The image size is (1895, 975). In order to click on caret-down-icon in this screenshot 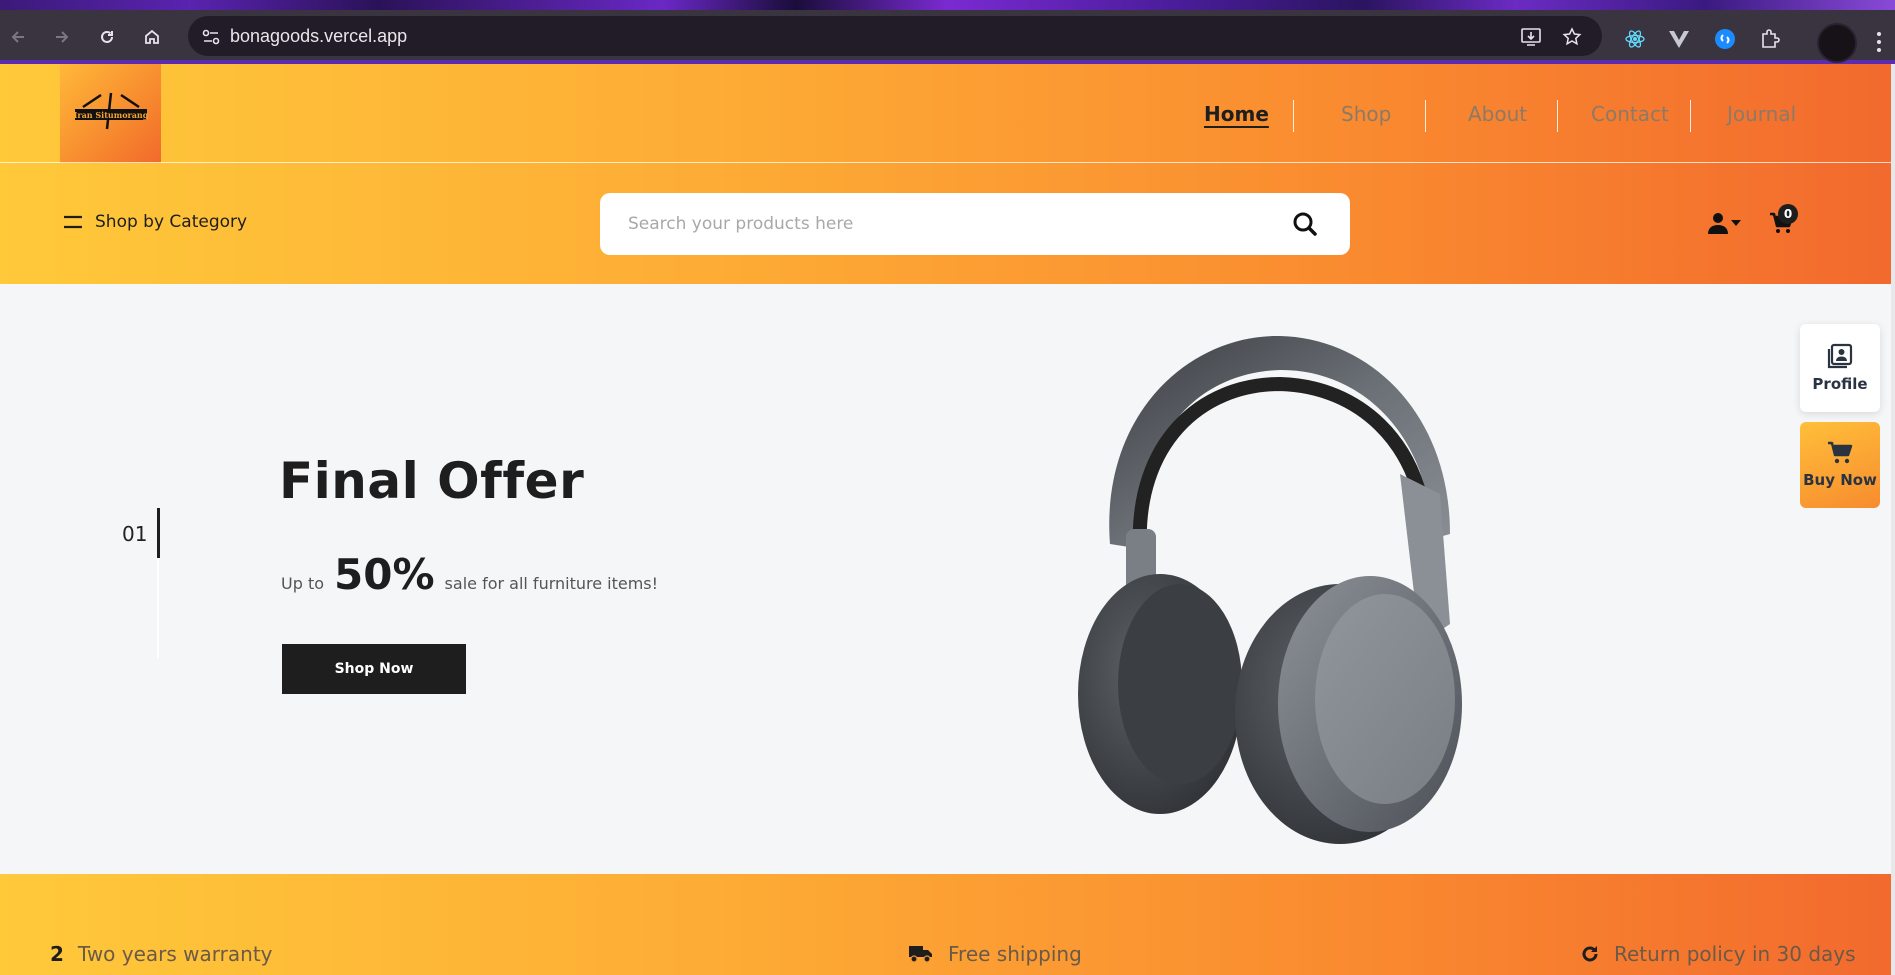, I will do `click(1736, 223)`.